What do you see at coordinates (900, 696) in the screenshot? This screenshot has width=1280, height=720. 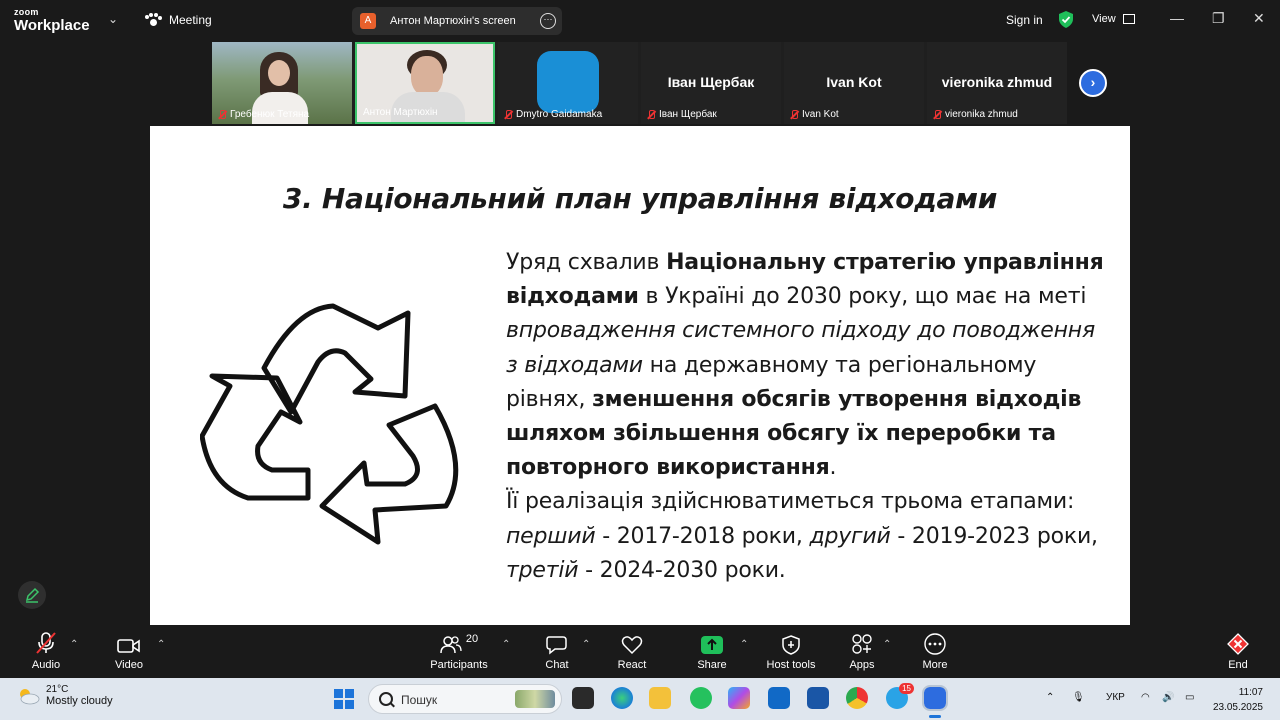 I see `telegram-icon: 15` at bounding box center [900, 696].